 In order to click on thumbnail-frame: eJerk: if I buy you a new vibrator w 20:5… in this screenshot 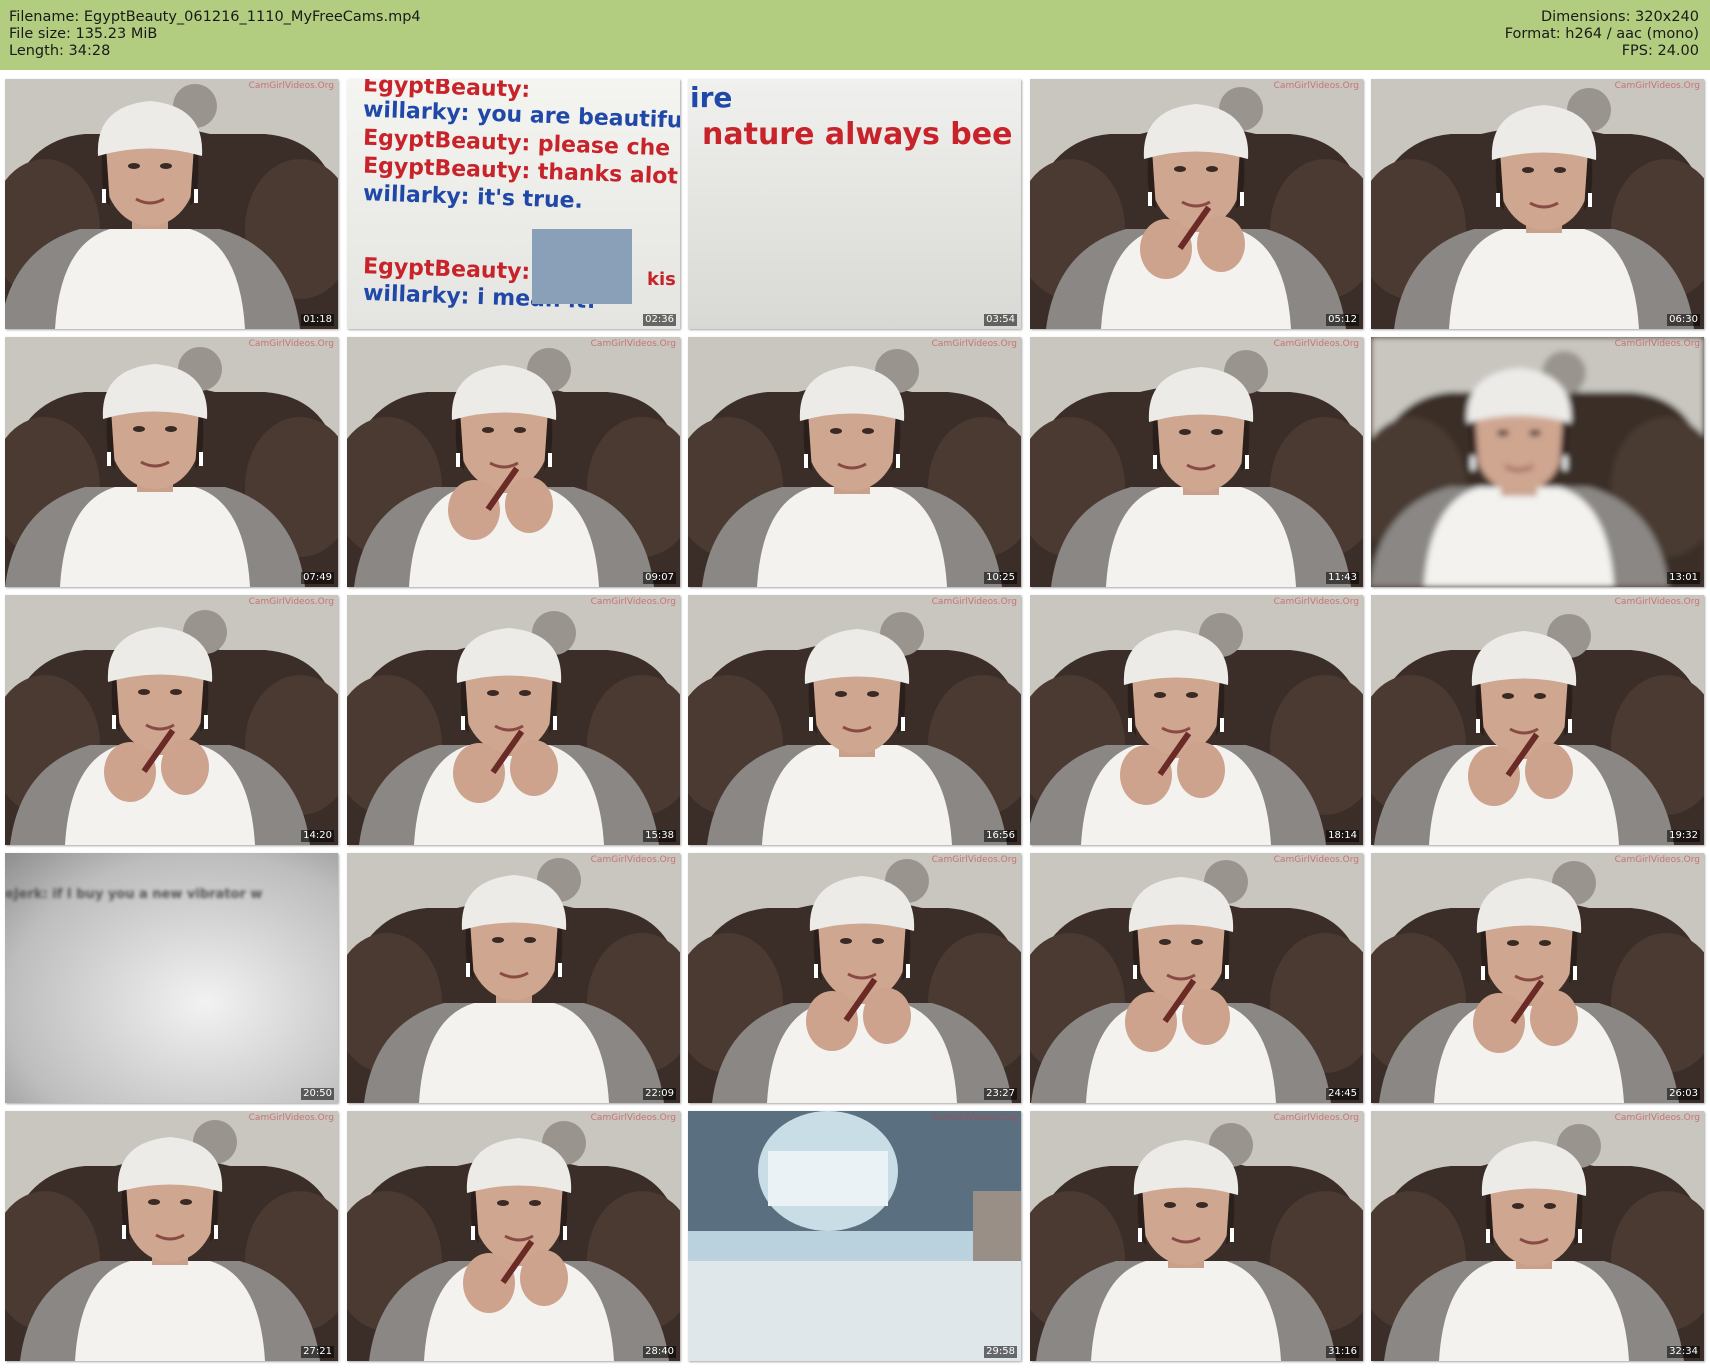, I will do `click(171, 978)`.